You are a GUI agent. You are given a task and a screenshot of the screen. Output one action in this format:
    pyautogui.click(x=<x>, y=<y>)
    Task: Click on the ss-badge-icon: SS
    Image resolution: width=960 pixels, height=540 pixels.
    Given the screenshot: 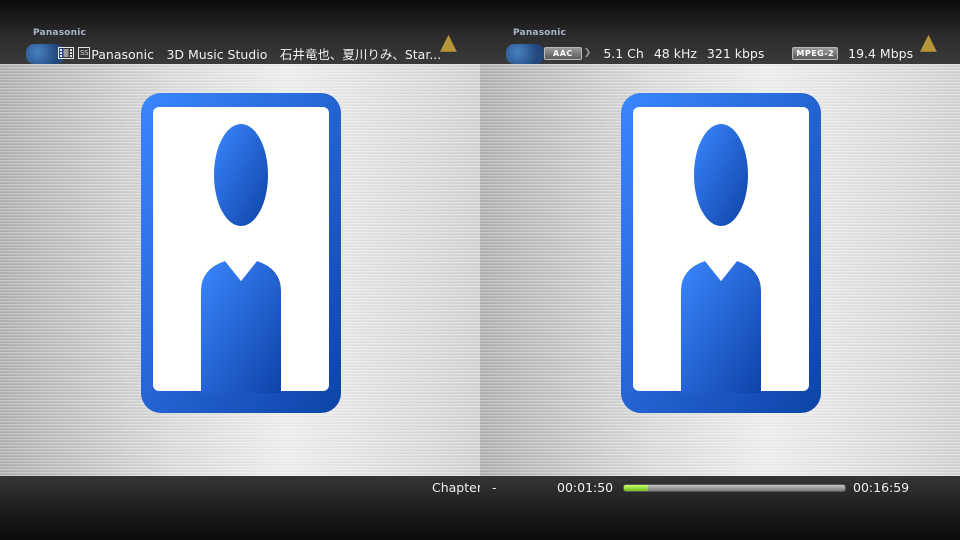 What is the action you would take?
    pyautogui.click(x=84, y=53)
    